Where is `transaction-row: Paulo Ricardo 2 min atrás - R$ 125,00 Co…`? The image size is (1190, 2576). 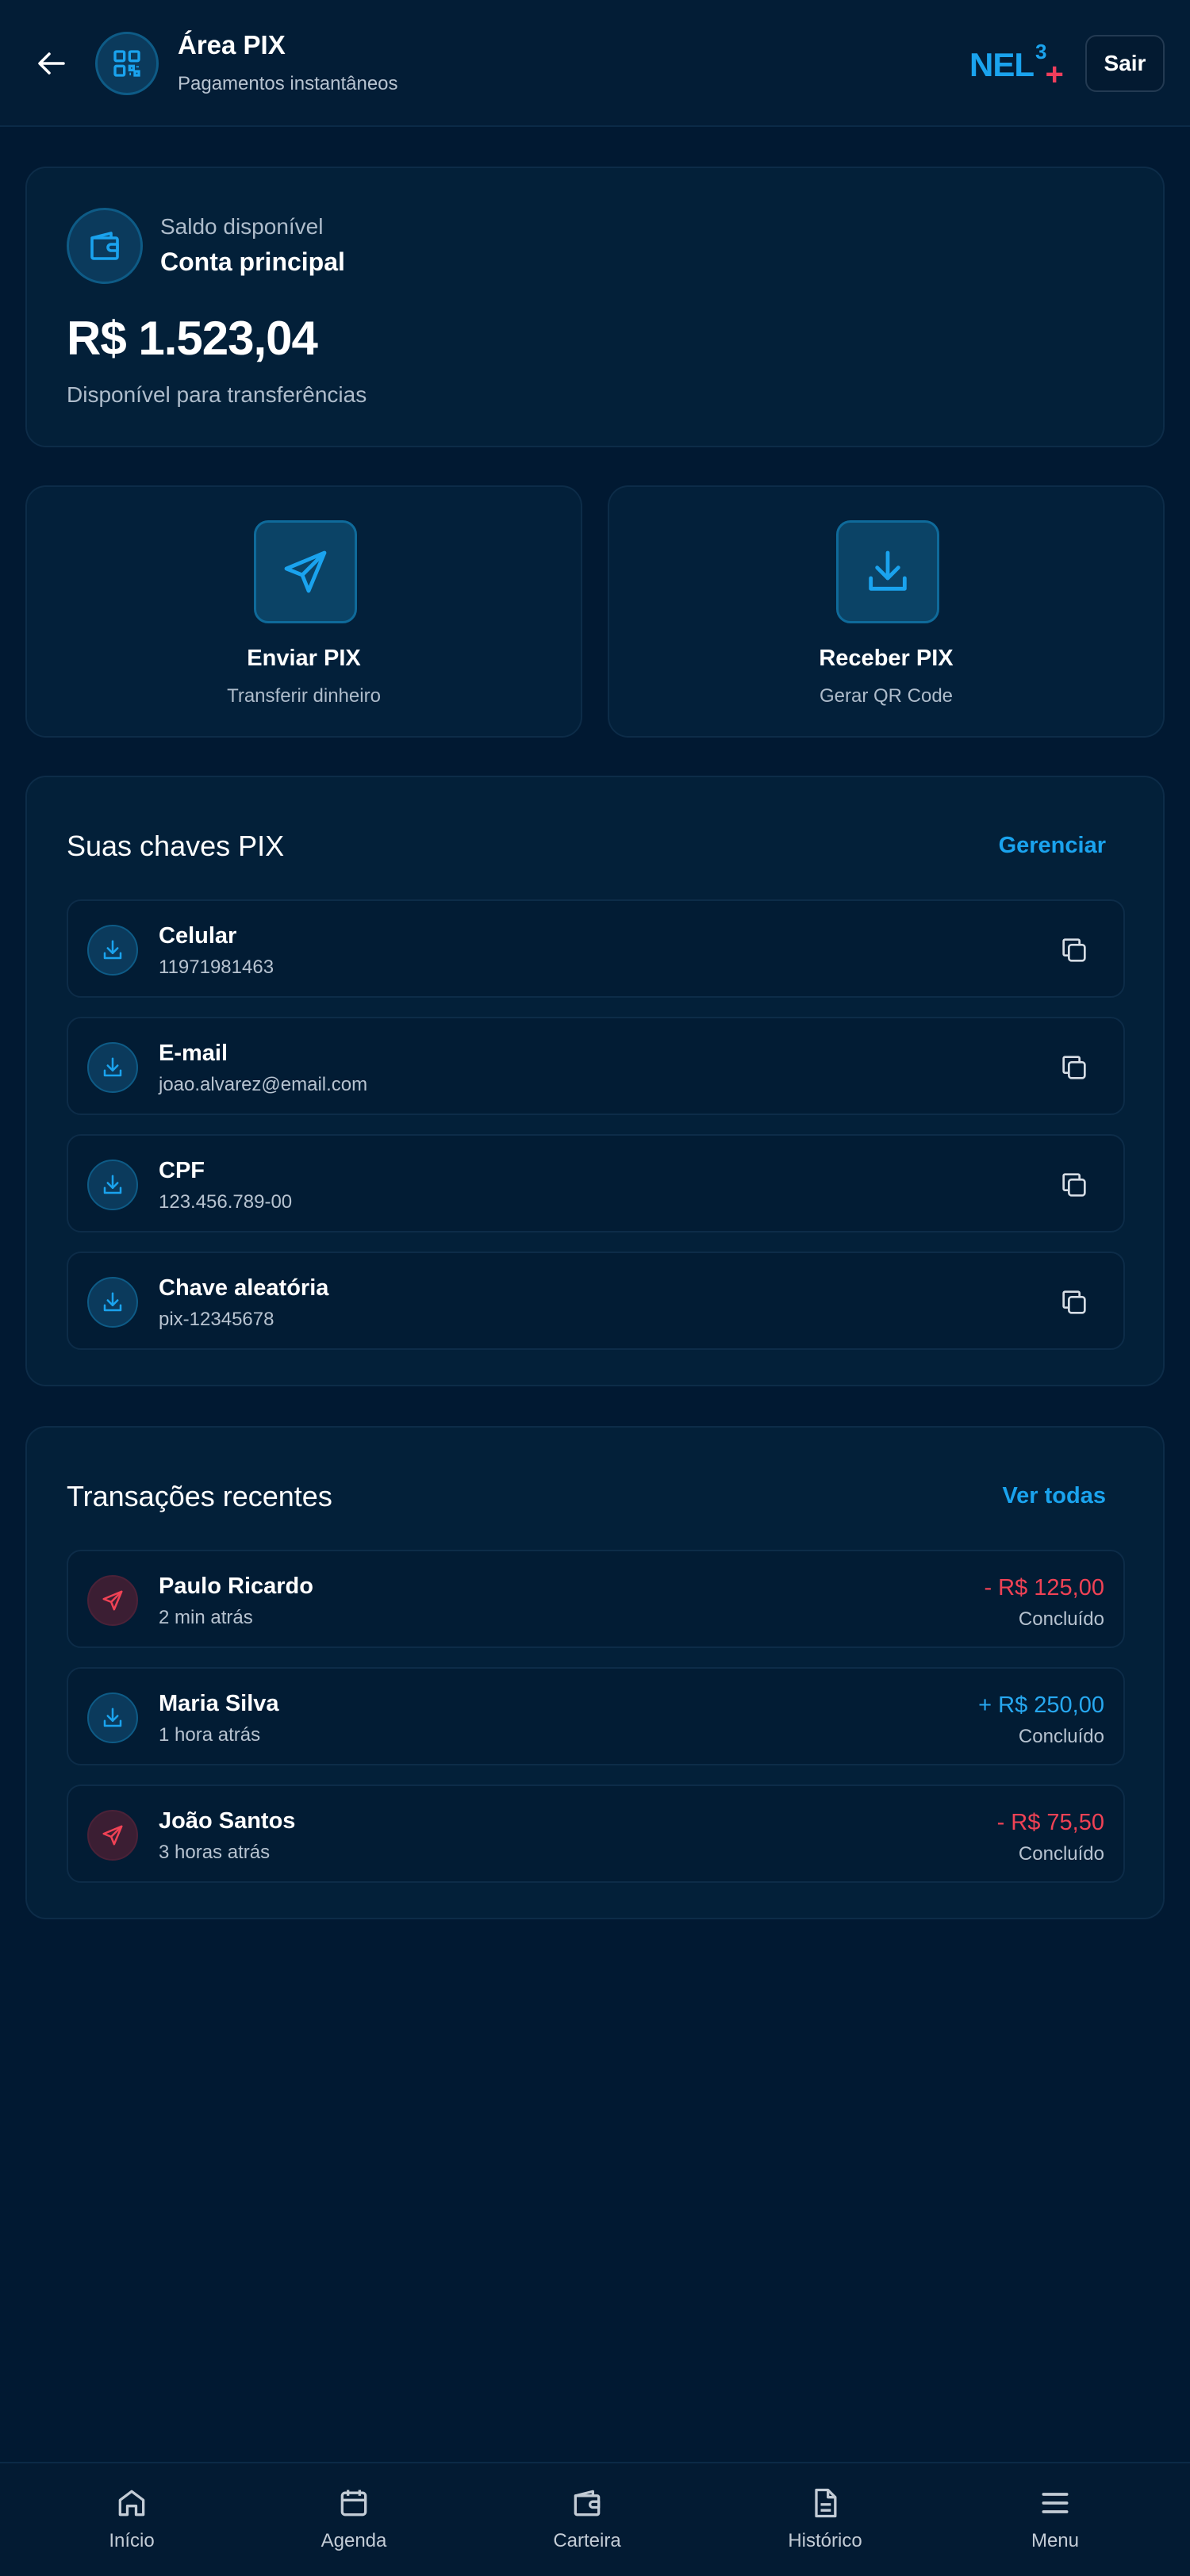 transaction-row: Paulo Ricardo 2 min atrás - R$ 125,00 Co… is located at coordinates (596, 1599).